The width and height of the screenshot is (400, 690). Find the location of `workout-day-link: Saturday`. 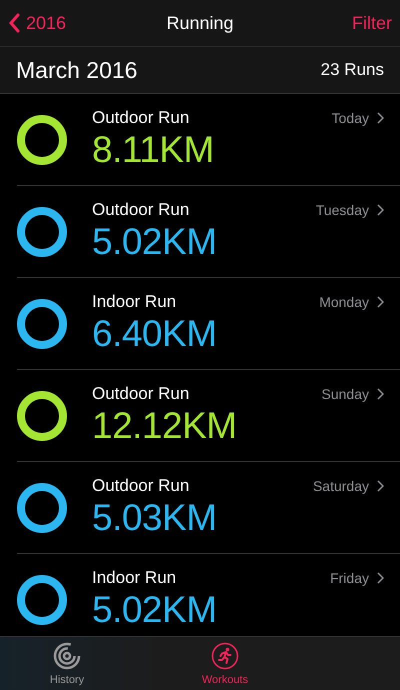

workout-day-link: Saturday is located at coordinates (348, 486).